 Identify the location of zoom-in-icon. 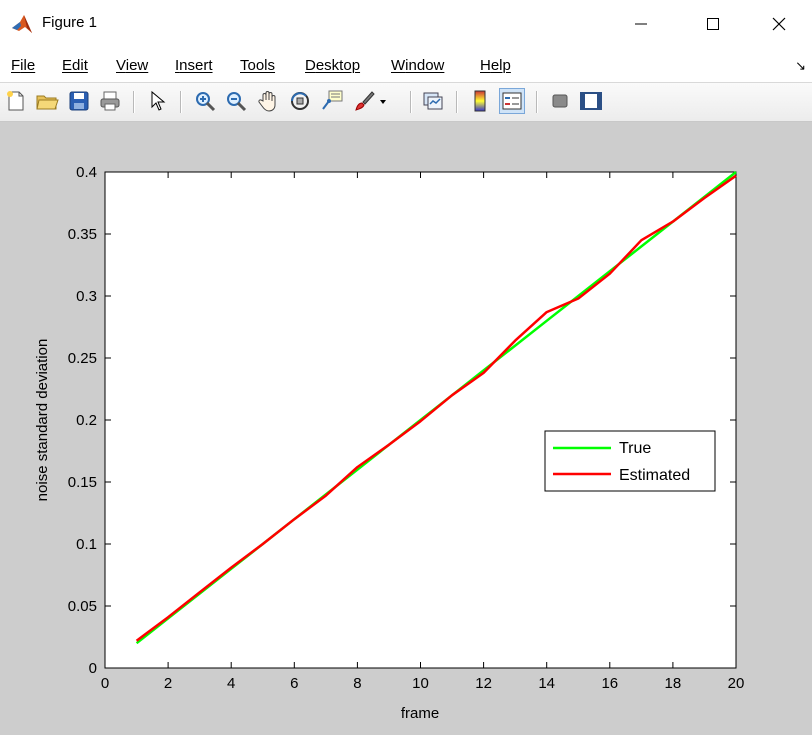
(205, 101).